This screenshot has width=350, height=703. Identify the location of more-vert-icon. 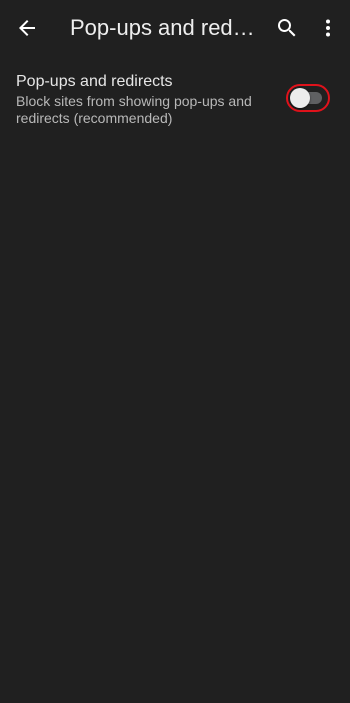
(328, 28).